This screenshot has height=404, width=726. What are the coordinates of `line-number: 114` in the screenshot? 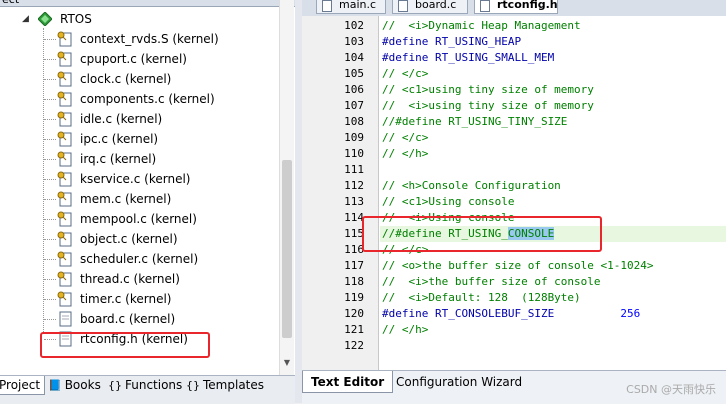 It's located at (354, 217).